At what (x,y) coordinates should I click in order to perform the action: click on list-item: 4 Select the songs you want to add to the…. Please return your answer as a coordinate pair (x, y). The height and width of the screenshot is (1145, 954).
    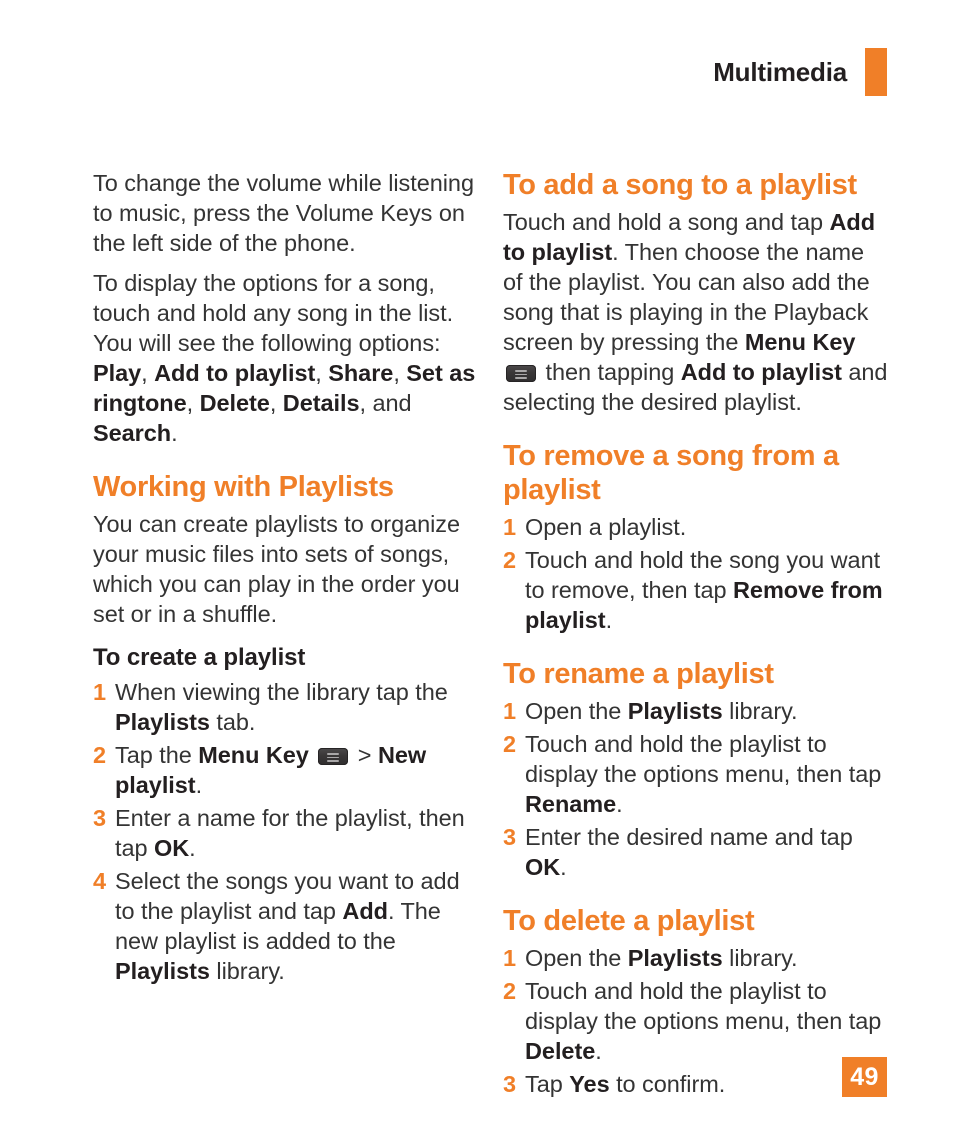
    Looking at the image, I should click on (285, 926).